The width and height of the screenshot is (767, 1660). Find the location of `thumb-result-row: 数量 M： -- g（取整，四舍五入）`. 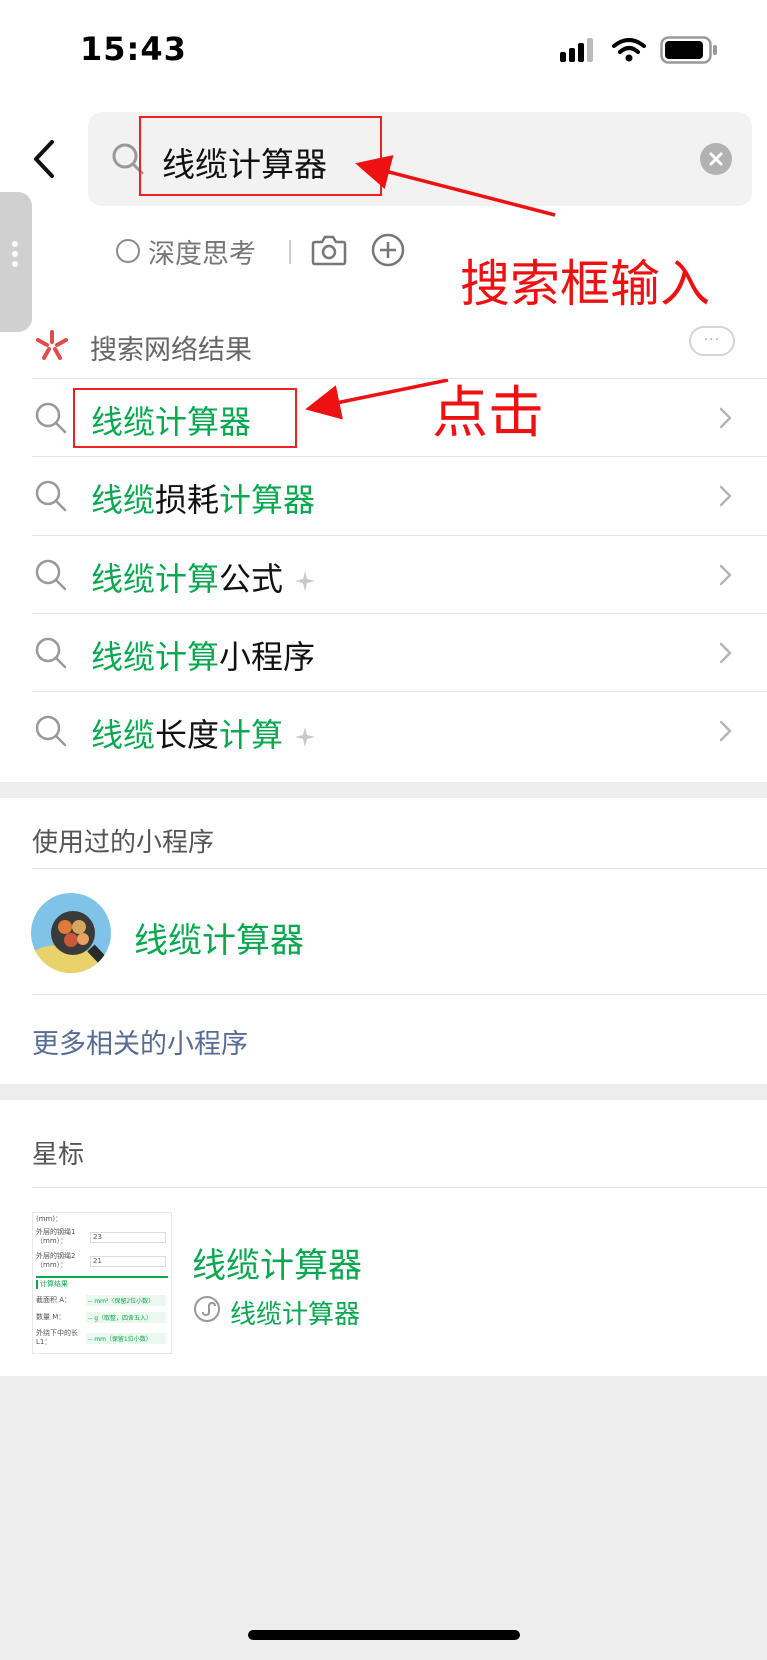

thumb-result-row: 数量 M： -- g（取整，四舍五入） is located at coordinates (102, 1317).